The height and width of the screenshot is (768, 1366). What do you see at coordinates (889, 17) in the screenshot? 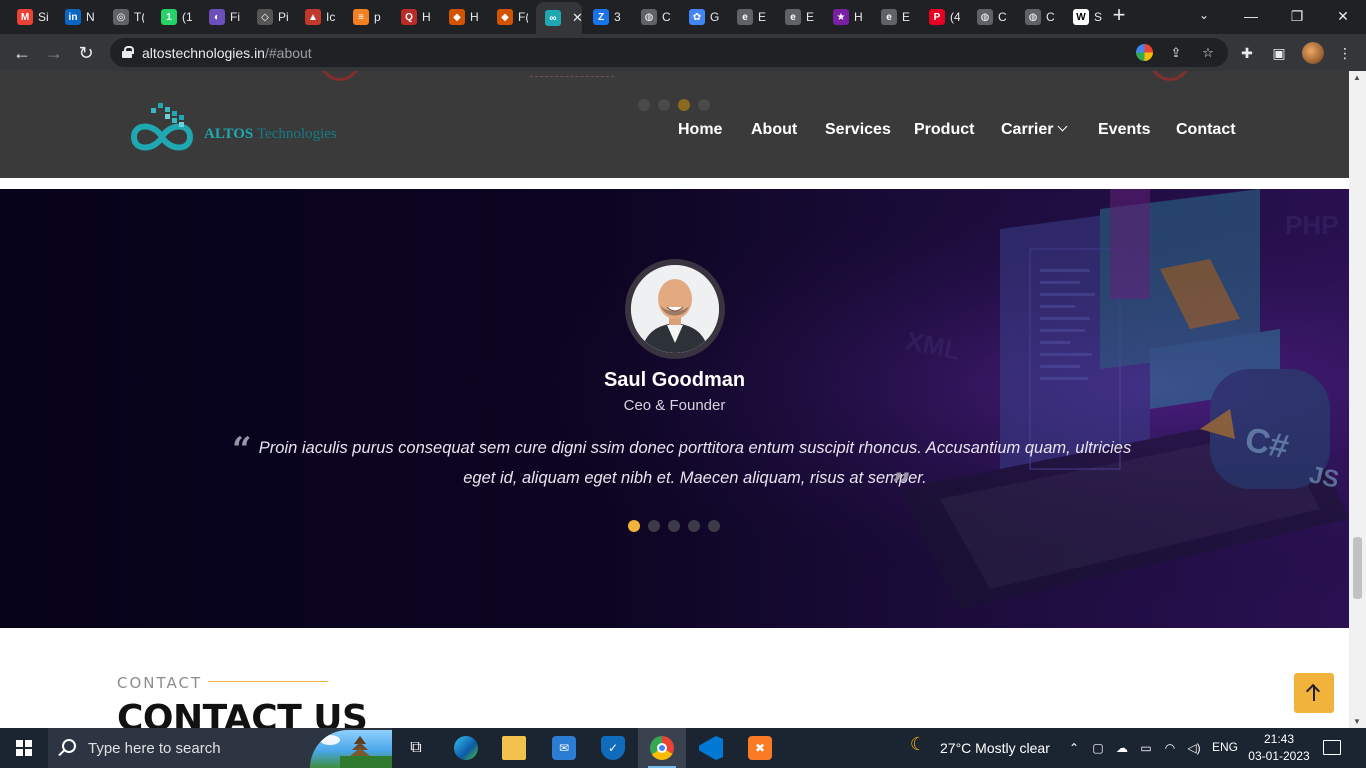
I see `edge-icon: e` at bounding box center [889, 17].